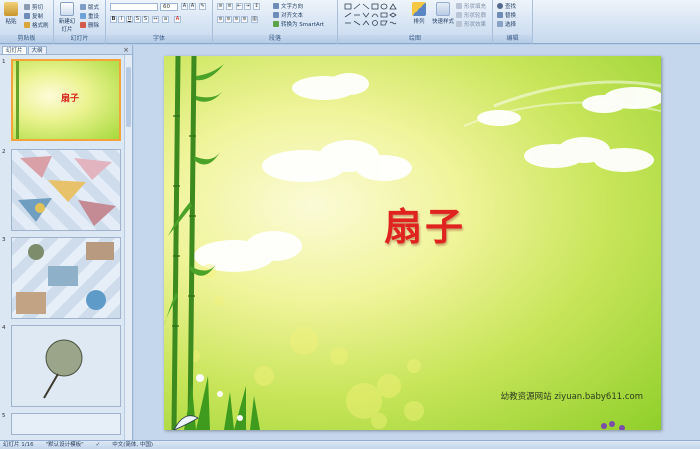 The image size is (700, 449). Describe the element at coordinates (17, 100) in the screenshot. I see `bamboo-stalk` at that location.